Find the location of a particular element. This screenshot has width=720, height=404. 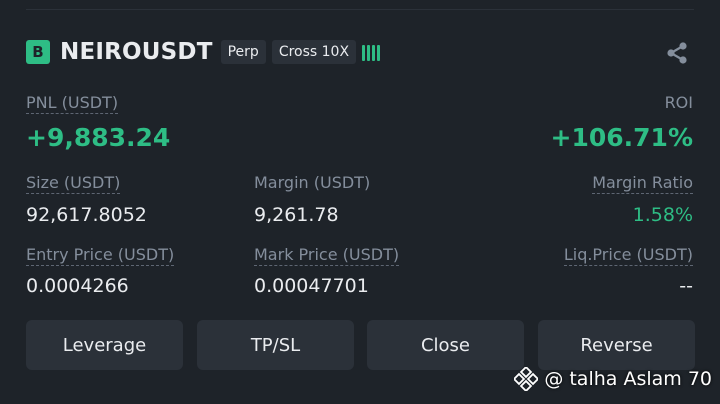

top-divider is located at coordinates (360, 9).